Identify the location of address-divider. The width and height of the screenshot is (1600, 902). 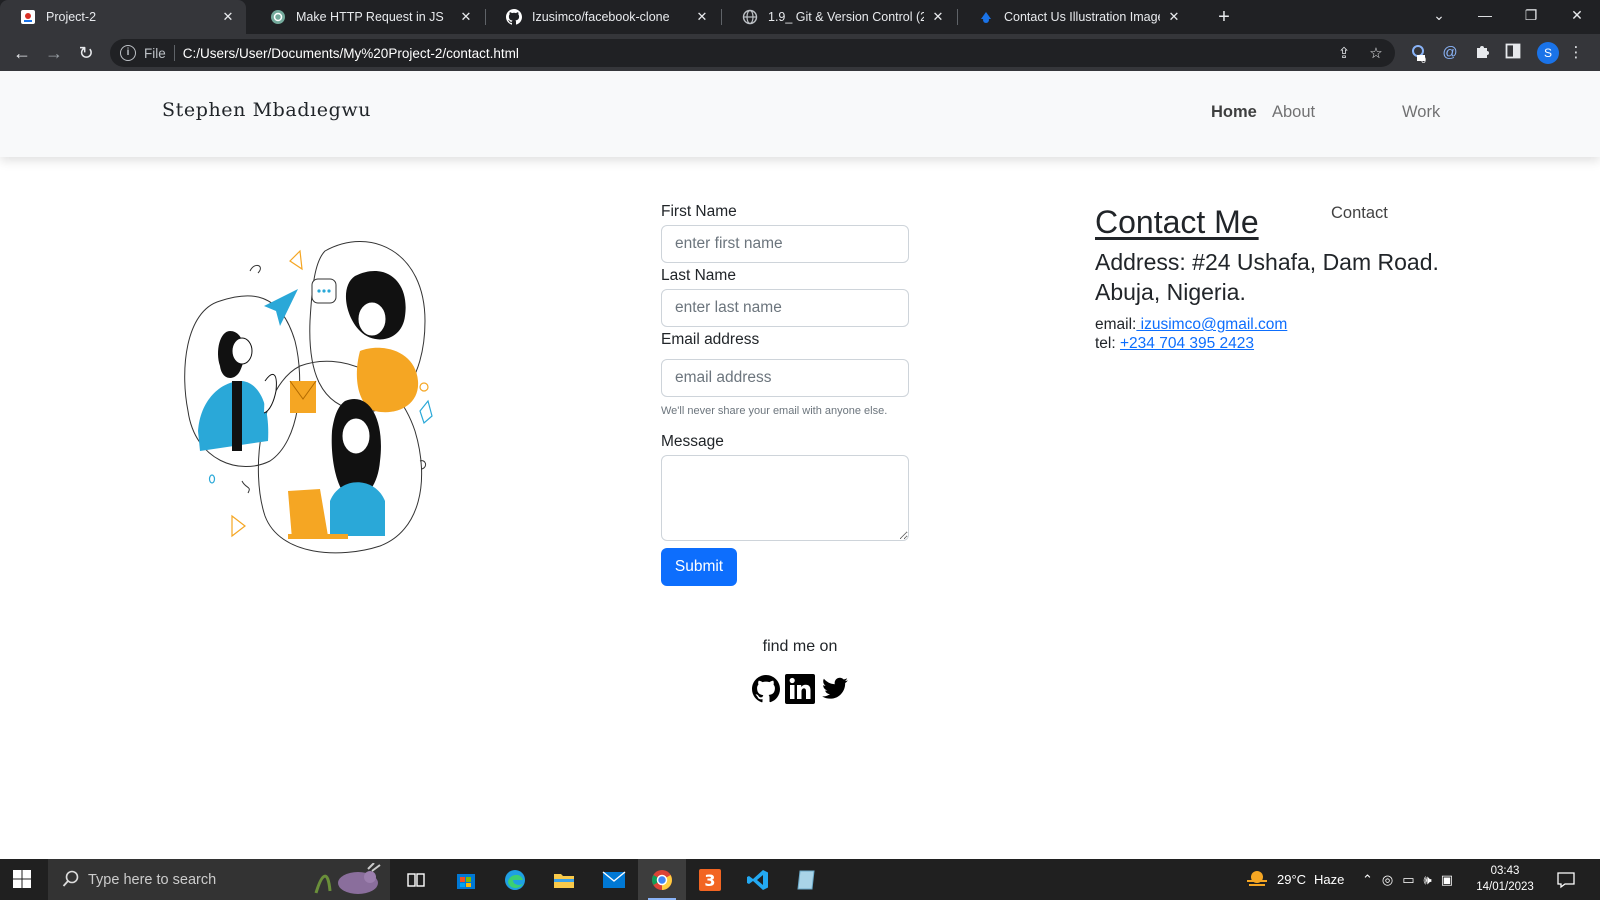
(174, 53).